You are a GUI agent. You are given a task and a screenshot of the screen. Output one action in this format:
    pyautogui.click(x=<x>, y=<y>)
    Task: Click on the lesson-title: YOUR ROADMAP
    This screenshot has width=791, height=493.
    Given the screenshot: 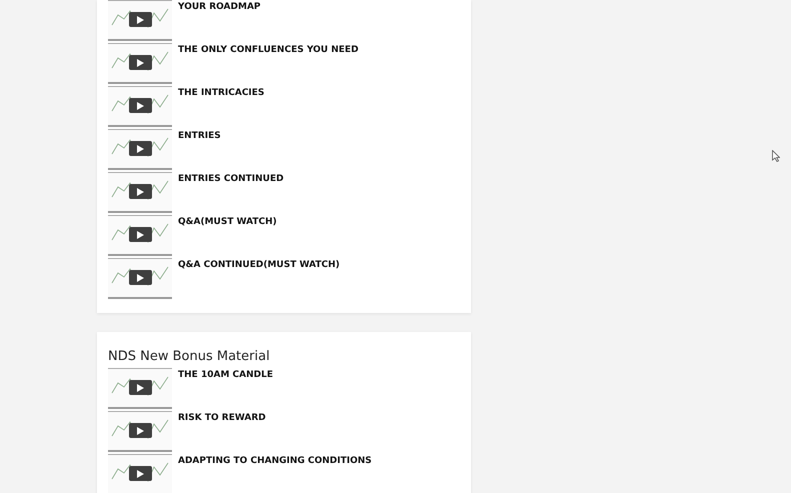 What is the action you would take?
    pyautogui.click(x=219, y=6)
    